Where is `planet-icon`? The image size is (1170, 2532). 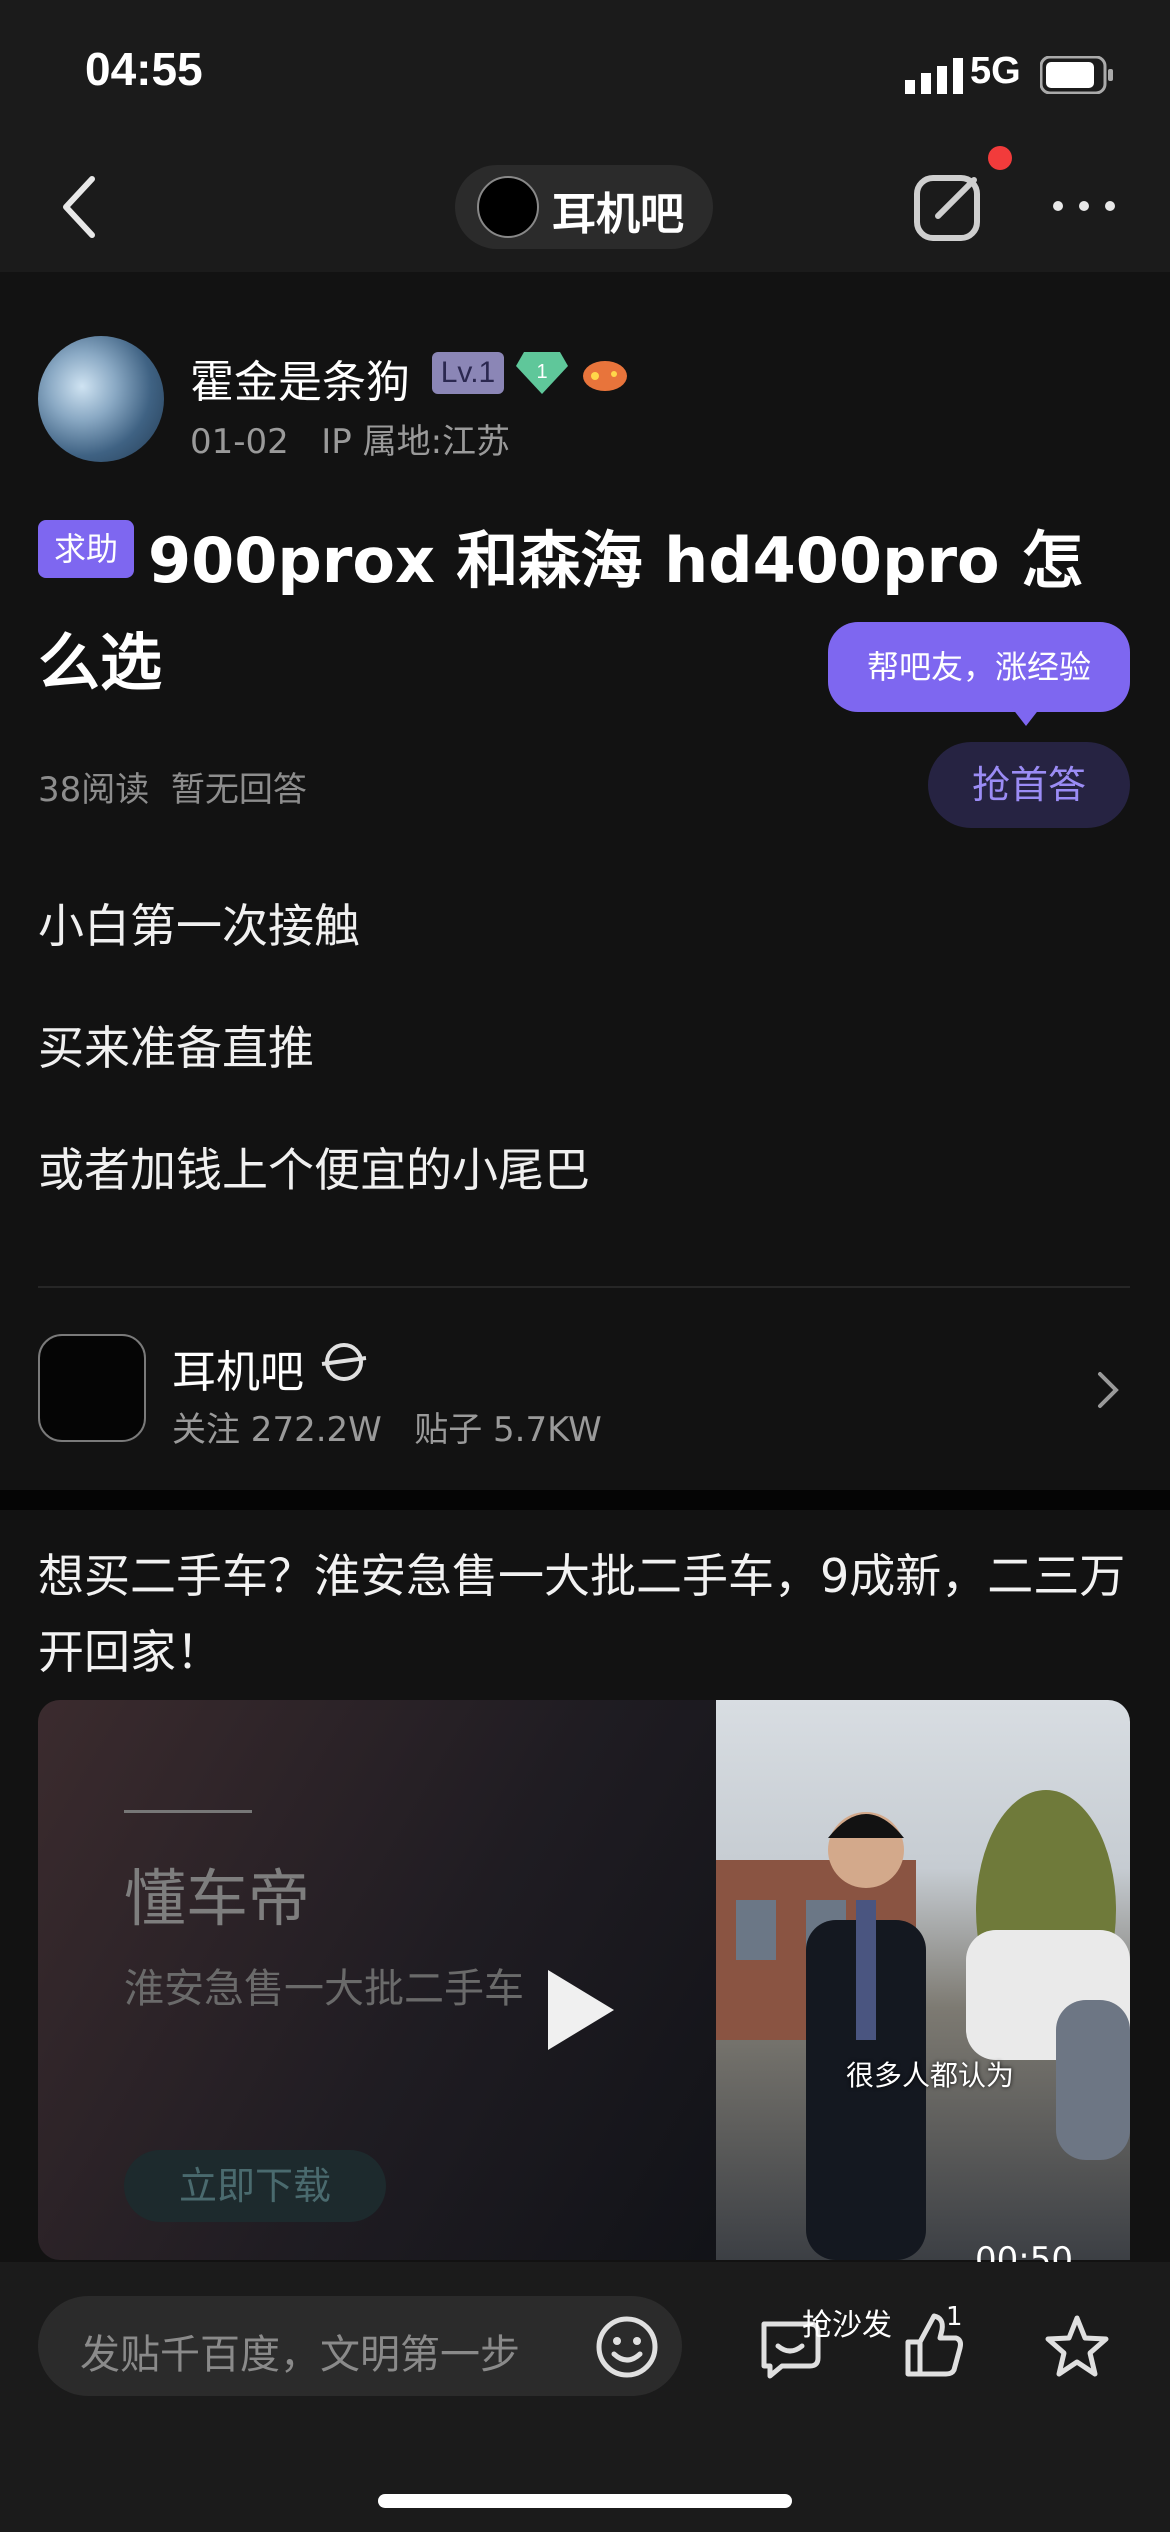 planet-icon is located at coordinates (344, 1362).